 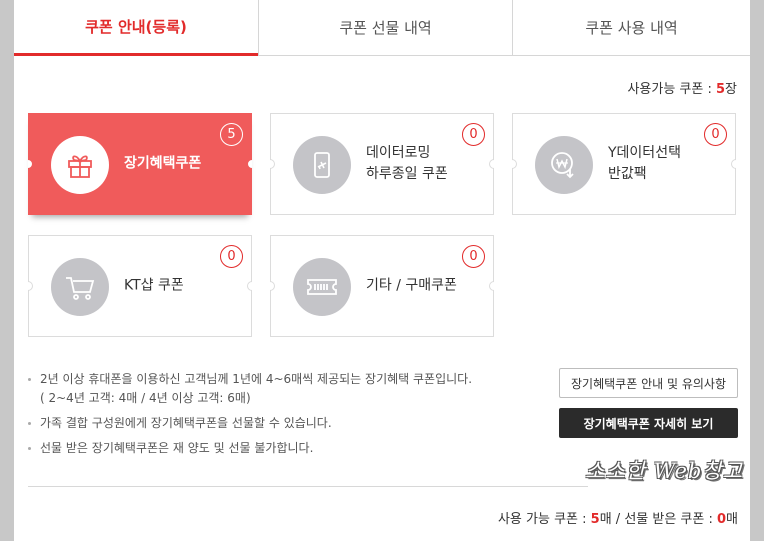 I want to click on tab-coupon-gift-history: 쿠폰 선물 내역, so click(x=385, y=28).